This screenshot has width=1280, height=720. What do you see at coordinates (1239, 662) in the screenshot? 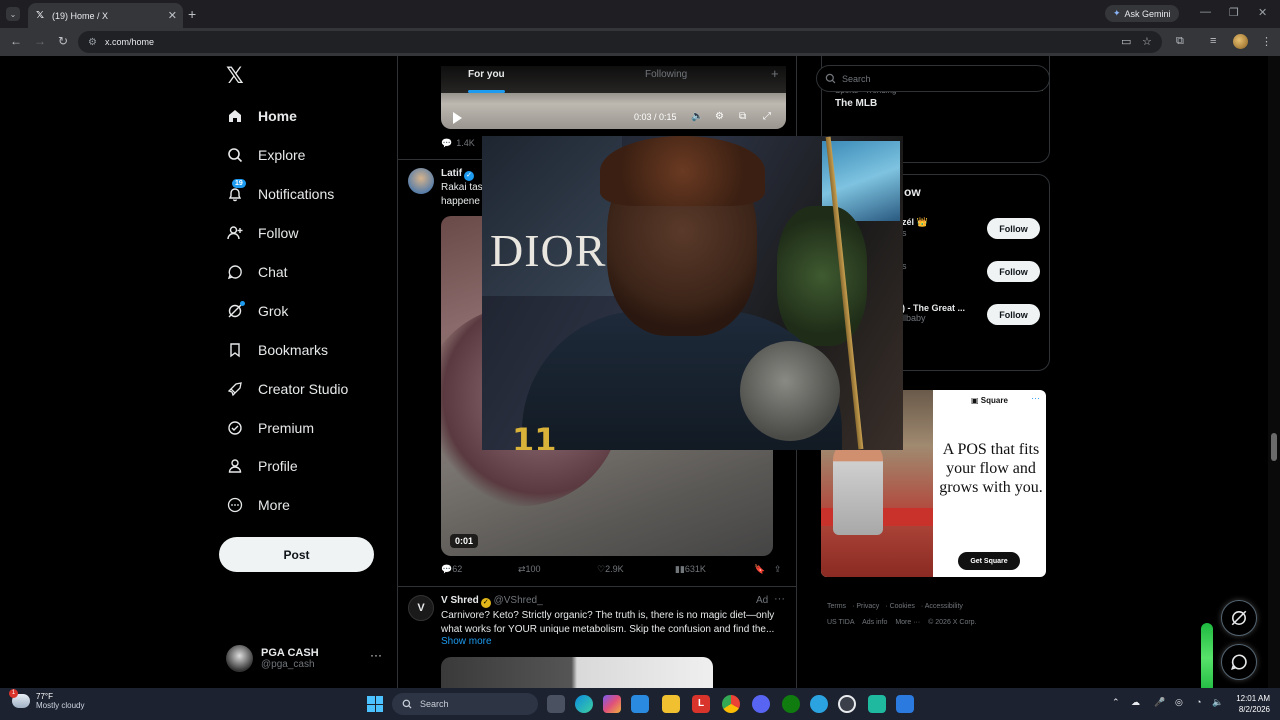
I see `chat-floating-button` at bounding box center [1239, 662].